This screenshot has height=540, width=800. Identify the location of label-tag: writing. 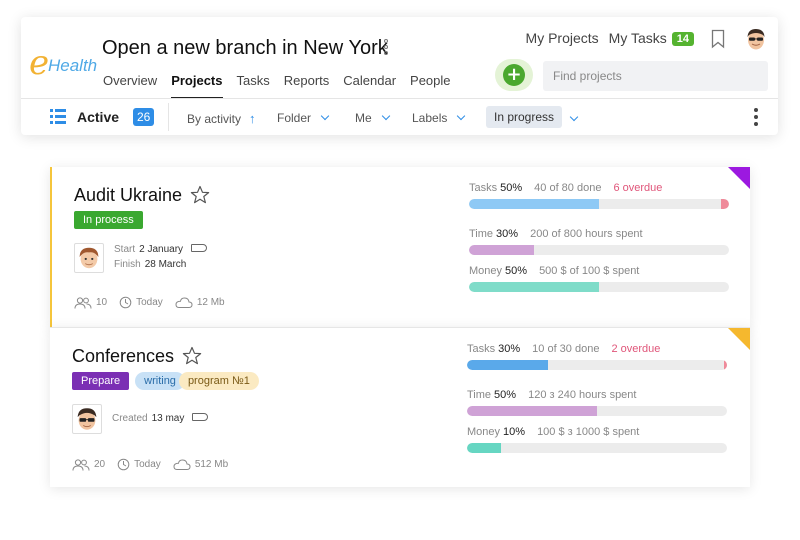
(160, 381).